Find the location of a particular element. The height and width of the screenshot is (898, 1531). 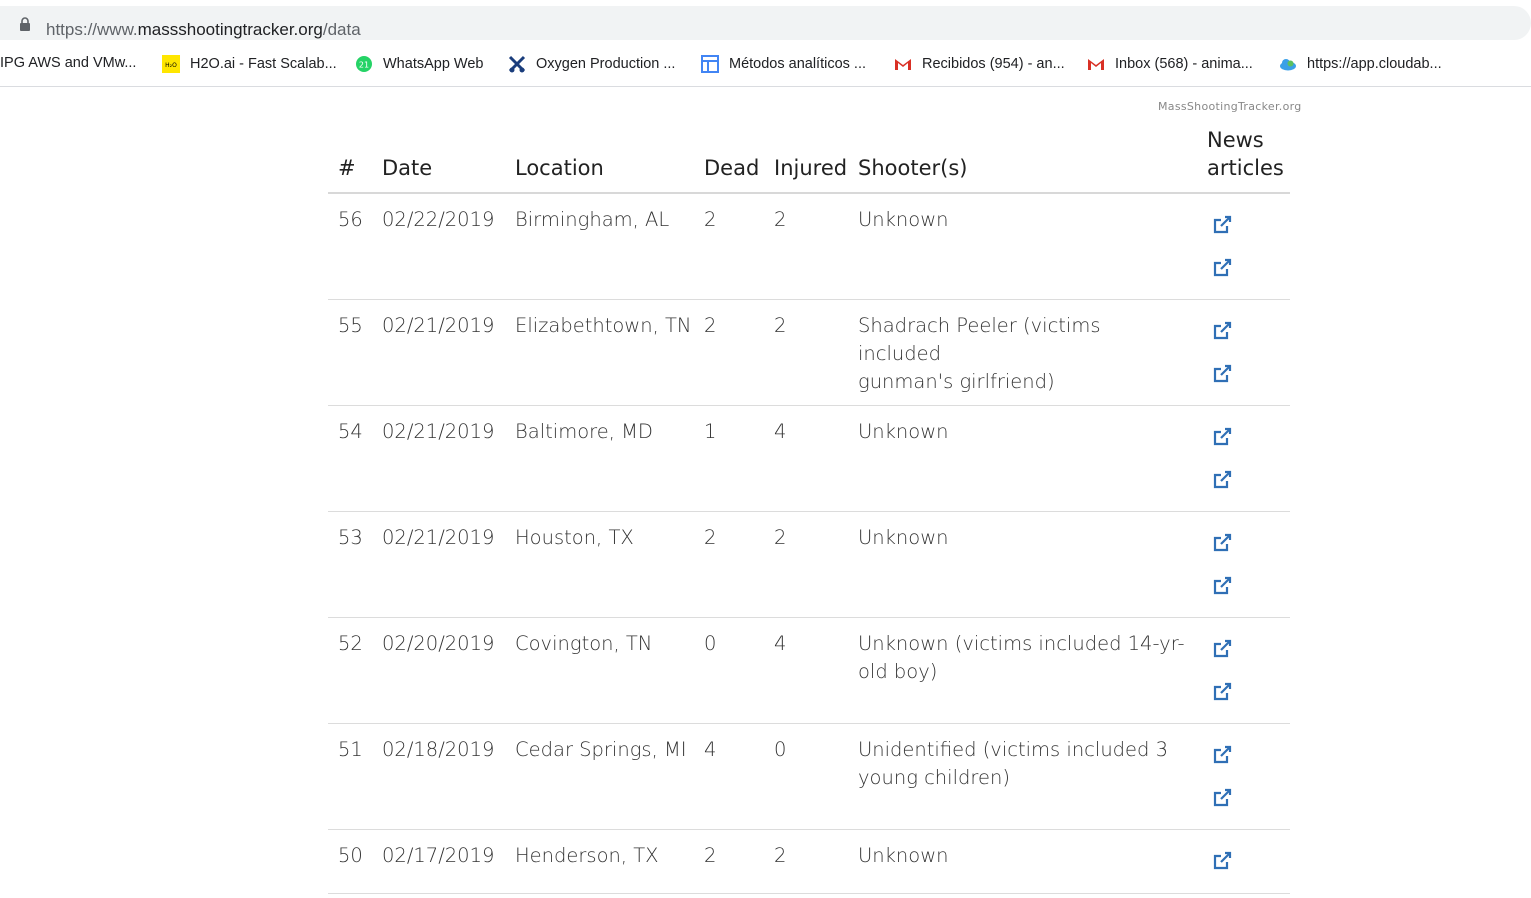

table-row: 53 02/21/2019 Houston, TX 2 2 Unknown is located at coordinates (809, 565).